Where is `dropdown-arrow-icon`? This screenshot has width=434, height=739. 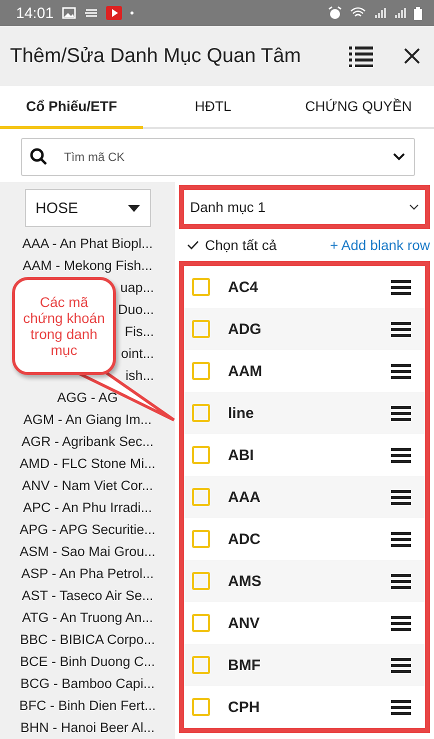 dropdown-arrow-icon is located at coordinates (134, 208).